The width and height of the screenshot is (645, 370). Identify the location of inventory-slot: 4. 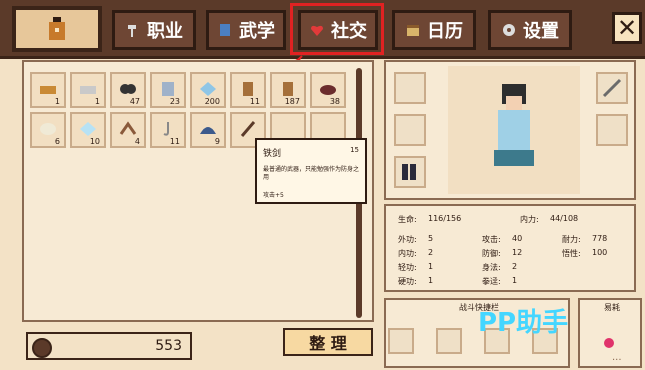
(128, 130).